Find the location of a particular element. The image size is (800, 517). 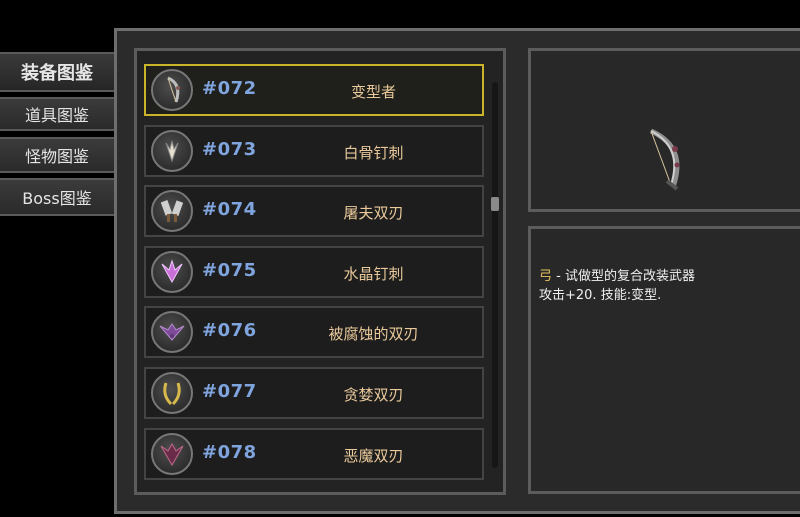

description-line-1: 弓 - 试做型的复合改装武器 is located at coordinates (669, 276).